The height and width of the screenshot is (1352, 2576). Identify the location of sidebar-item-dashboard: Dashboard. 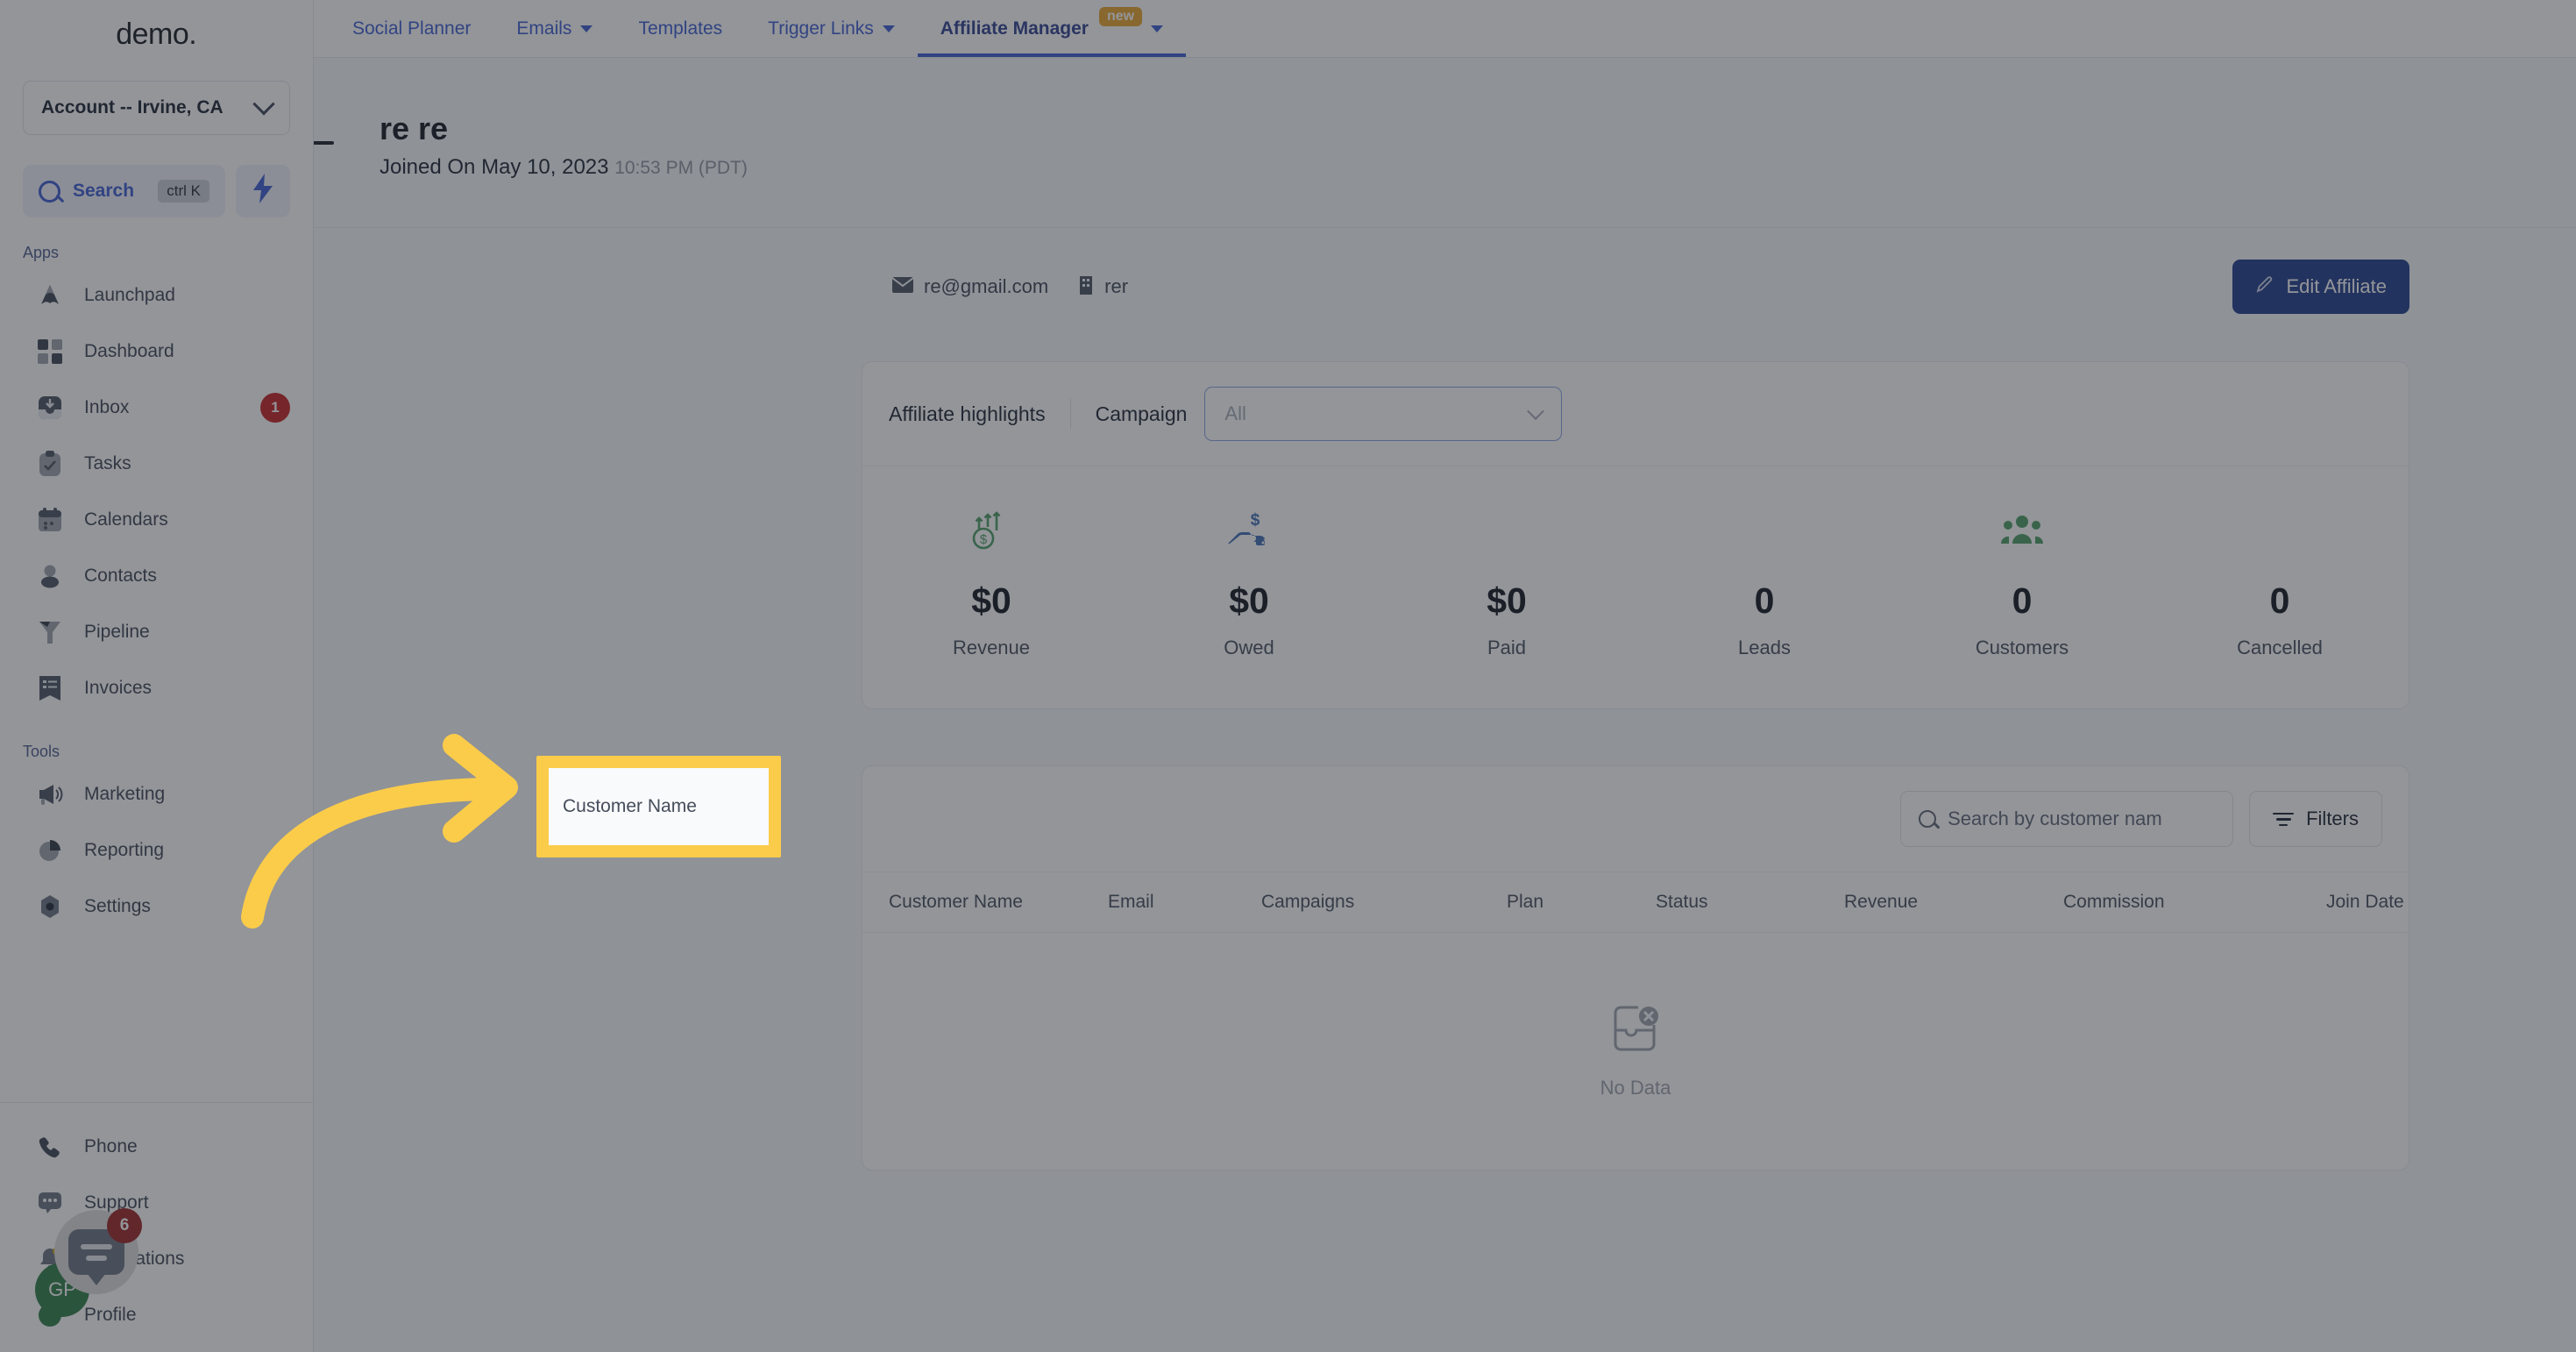
(156, 352).